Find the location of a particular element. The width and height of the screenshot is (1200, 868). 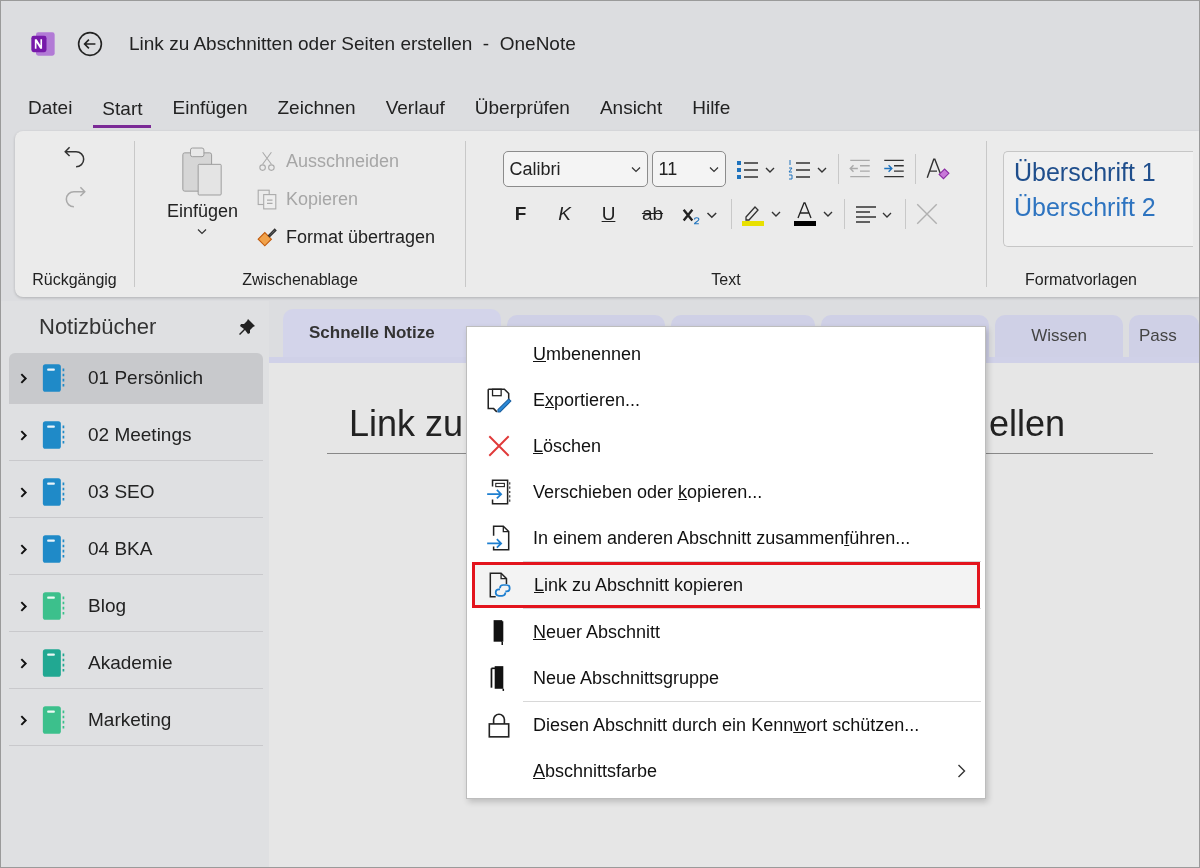

save-pen-icon is located at coordinates (499, 400).